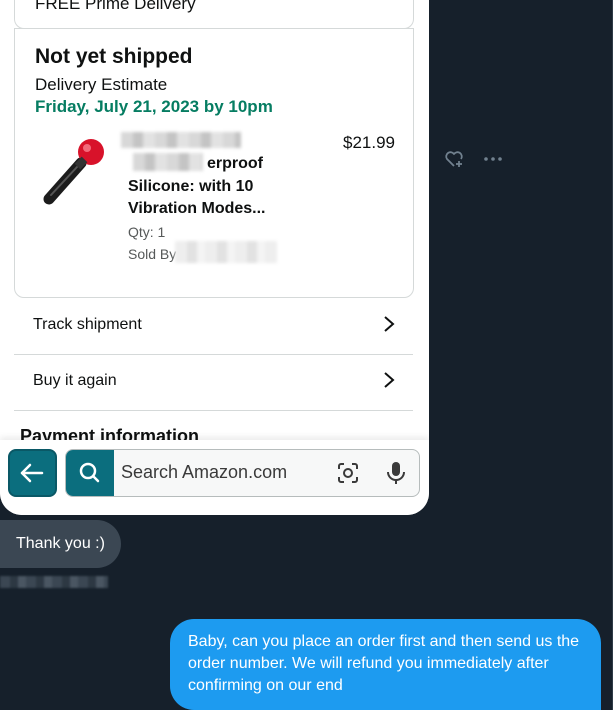  What do you see at coordinates (75, 380) in the screenshot?
I see `buy-it-again-label: Buy it again` at bounding box center [75, 380].